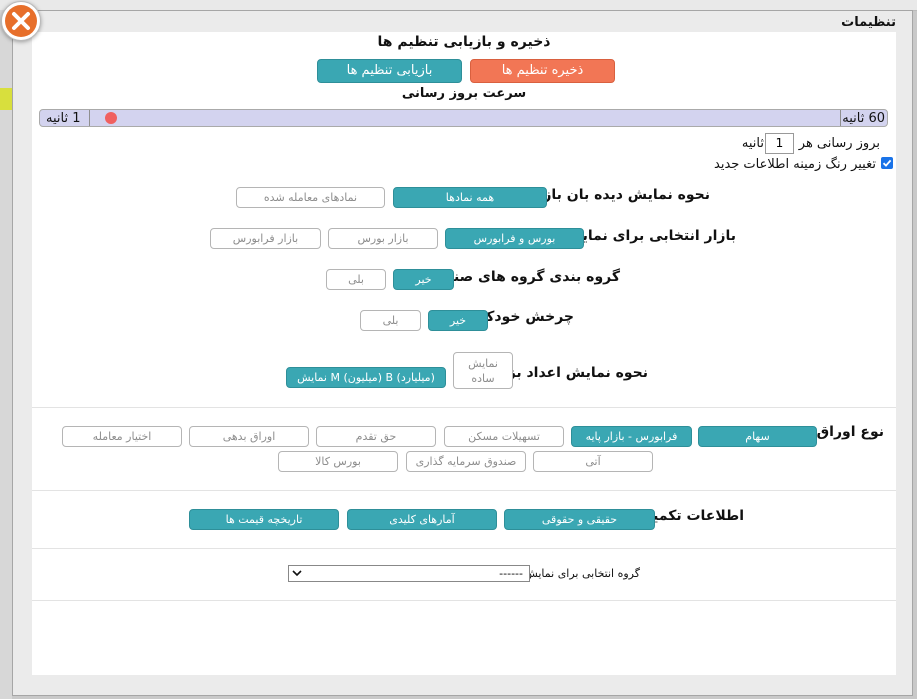 The height and width of the screenshot is (699, 917). What do you see at coordinates (868, 22) in the screenshot?
I see `dialog-title: تنظیمات` at bounding box center [868, 22].